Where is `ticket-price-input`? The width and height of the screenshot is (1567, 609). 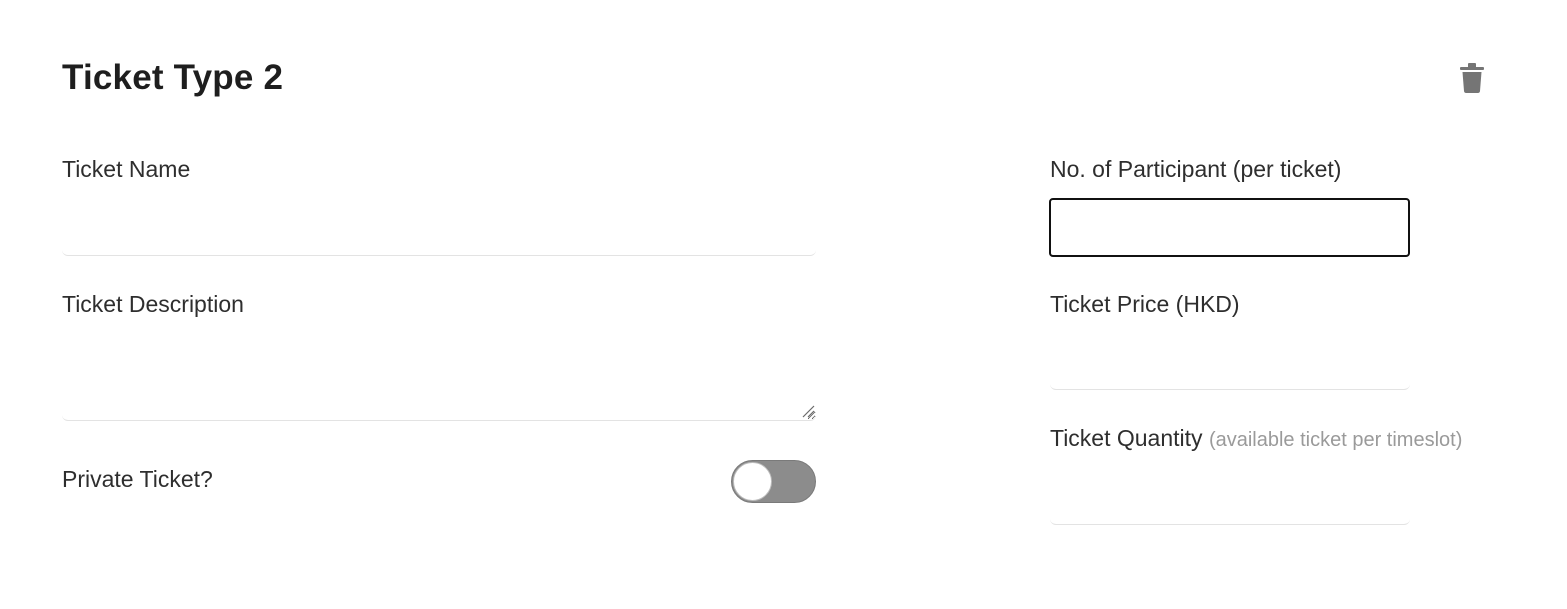
ticket-price-input is located at coordinates (1230, 362).